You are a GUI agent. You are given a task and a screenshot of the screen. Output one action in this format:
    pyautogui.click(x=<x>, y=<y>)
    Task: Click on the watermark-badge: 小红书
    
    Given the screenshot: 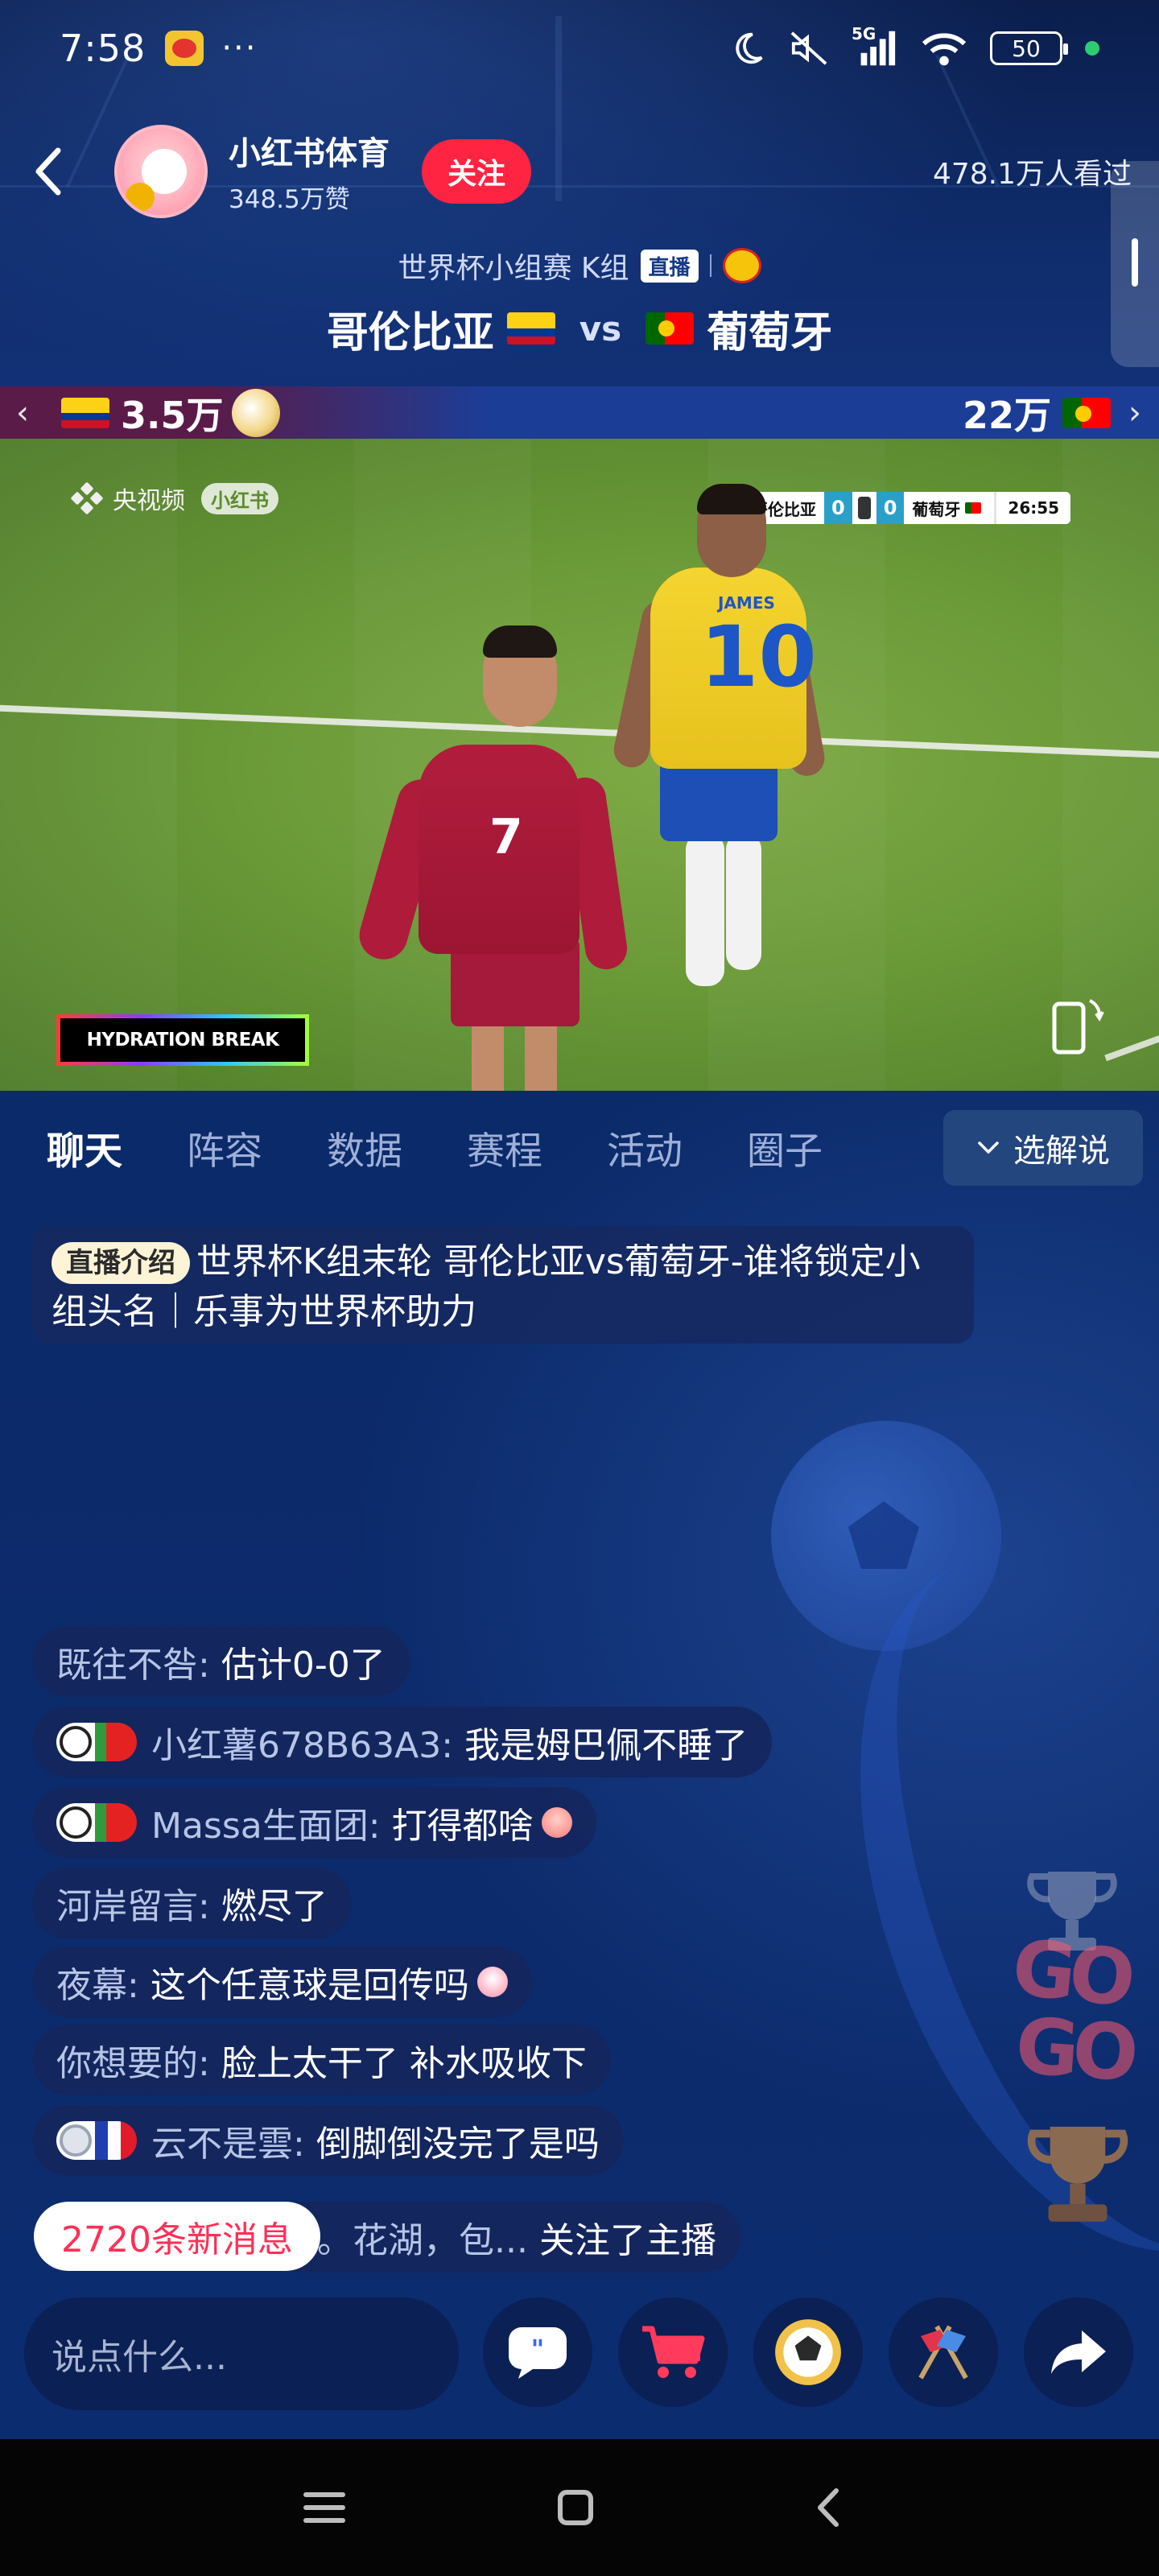 What is the action you would take?
    pyautogui.click(x=240, y=498)
    